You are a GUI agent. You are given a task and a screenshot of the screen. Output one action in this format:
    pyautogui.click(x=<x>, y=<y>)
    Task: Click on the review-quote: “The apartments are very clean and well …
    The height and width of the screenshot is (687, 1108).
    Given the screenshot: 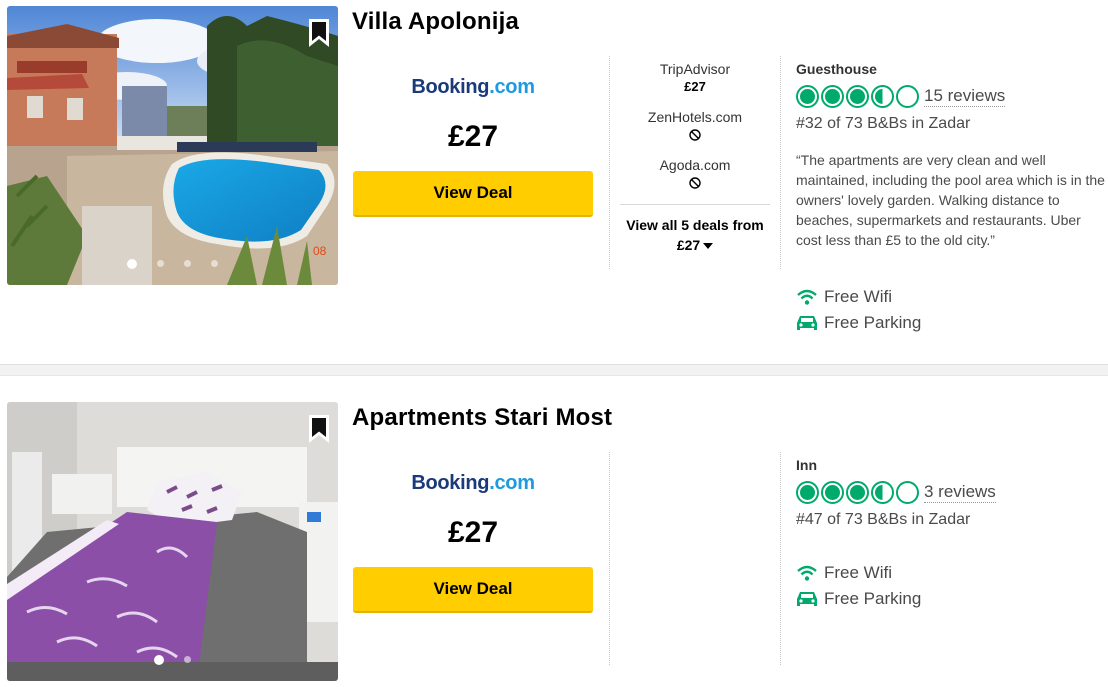 What is the action you would take?
    pyautogui.click(x=951, y=200)
    